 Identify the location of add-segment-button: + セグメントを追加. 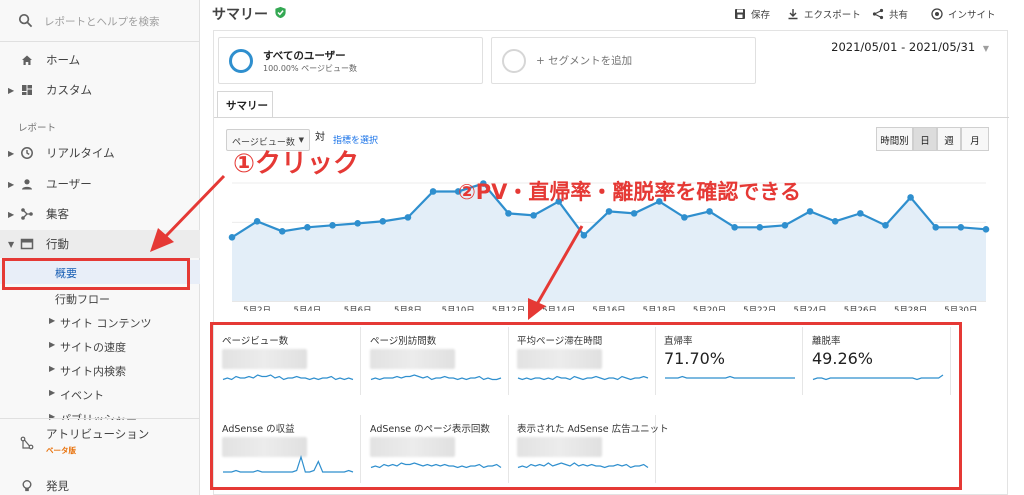
(623, 60).